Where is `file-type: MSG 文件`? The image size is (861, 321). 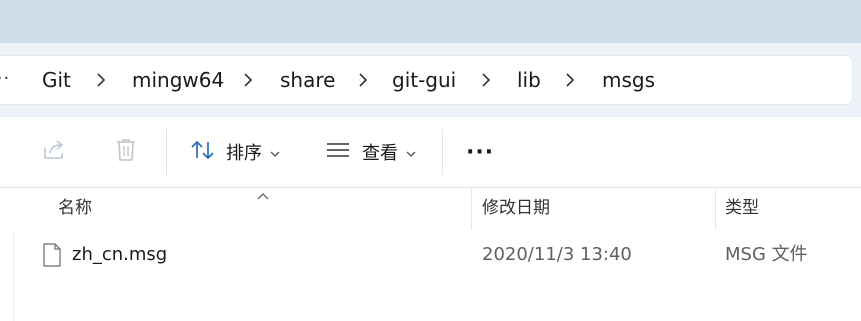
file-type: MSG 文件 is located at coordinates (766, 254).